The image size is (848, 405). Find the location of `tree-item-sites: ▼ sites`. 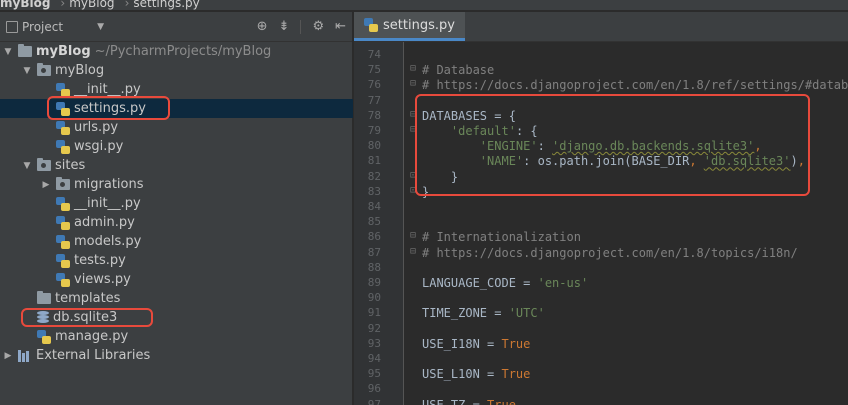

tree-item-sites: ▼ sites is located at coordinates (176, 165).